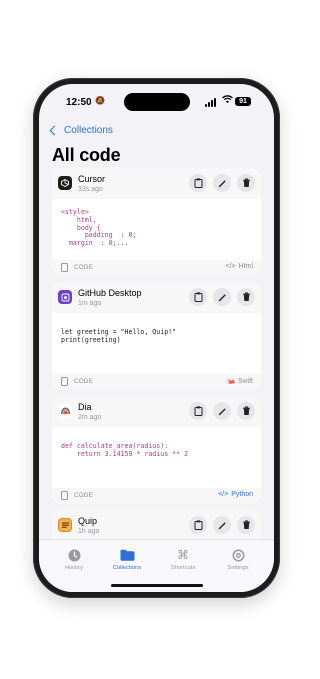  What do you see at coordinates (110, 293) in the screenshot?
I see `snippet-app-name: GitHub Desktop` at bounding box center [110, 293].